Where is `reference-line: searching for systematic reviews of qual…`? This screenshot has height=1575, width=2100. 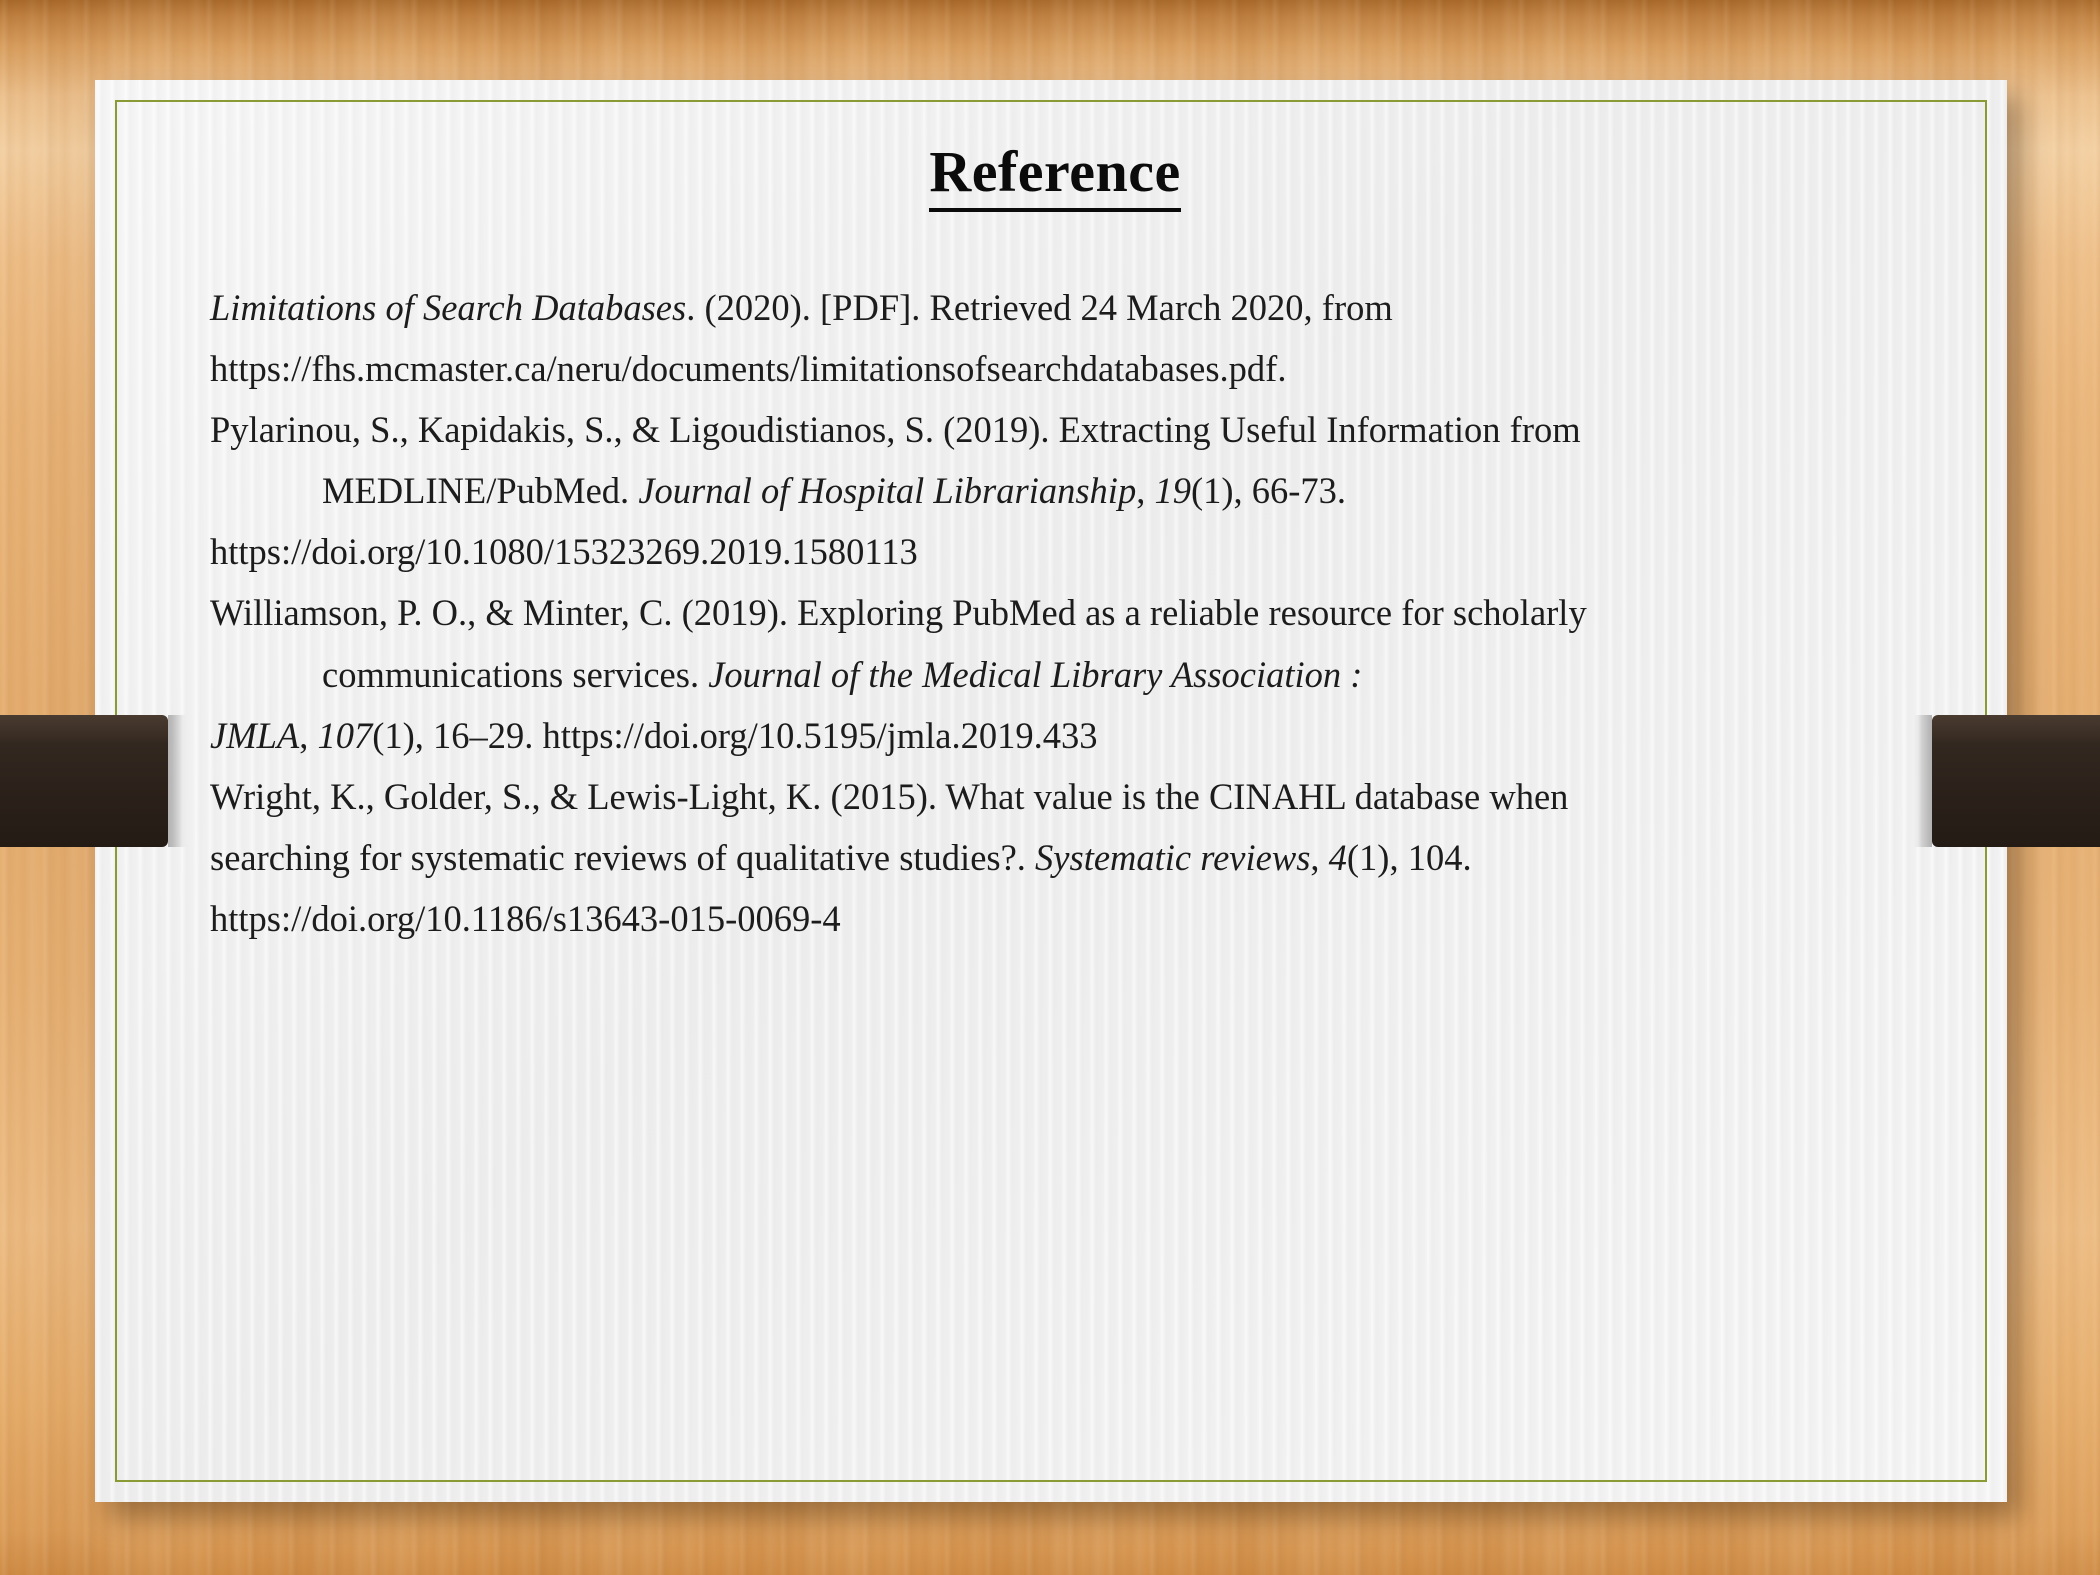
reference-line: searching for systematic reviews of qual… is located at coordinates (1055, 857).